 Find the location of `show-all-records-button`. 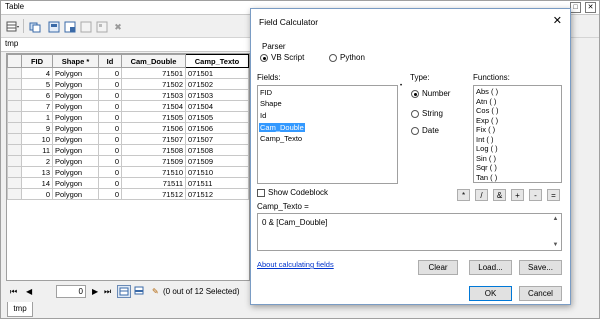

show-all-records-button is located at coordinates (124, 291).